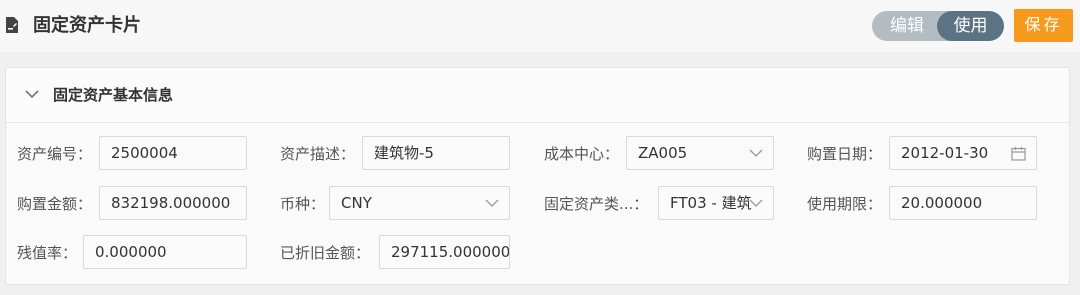 The image size is (1080, 295). What do you see at coordinates (47, 253) in the screenshot?
I see `residual-rate-label: 残值率：` at bounding box center [47, 253].